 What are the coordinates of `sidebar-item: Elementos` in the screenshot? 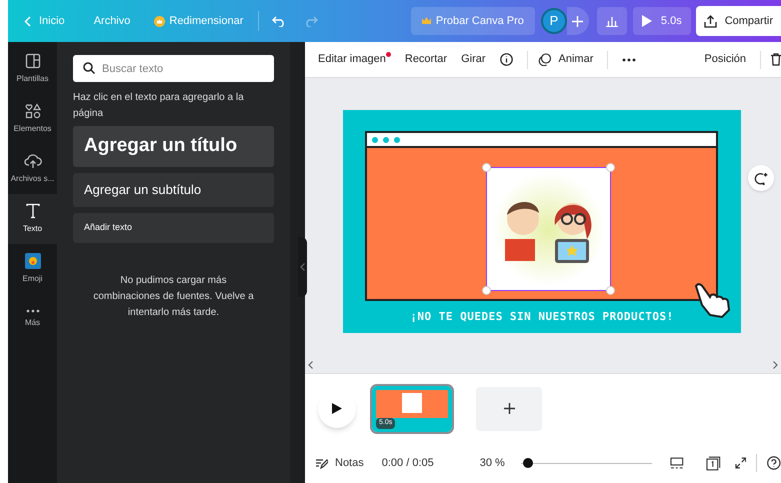 It's located at (32, 119).